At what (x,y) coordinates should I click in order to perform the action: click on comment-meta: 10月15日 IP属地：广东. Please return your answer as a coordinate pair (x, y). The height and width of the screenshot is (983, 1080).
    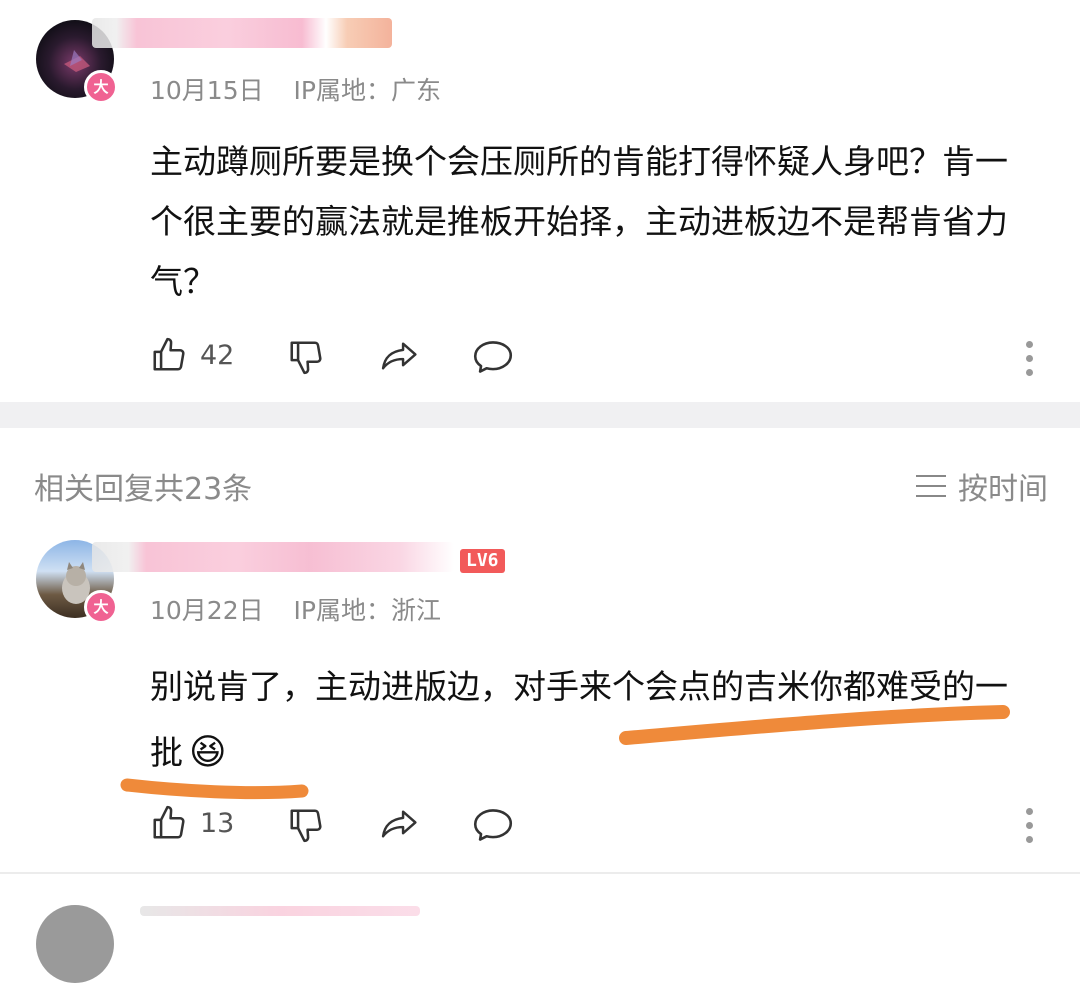
    Looking at the image, I should click on (295, 89).